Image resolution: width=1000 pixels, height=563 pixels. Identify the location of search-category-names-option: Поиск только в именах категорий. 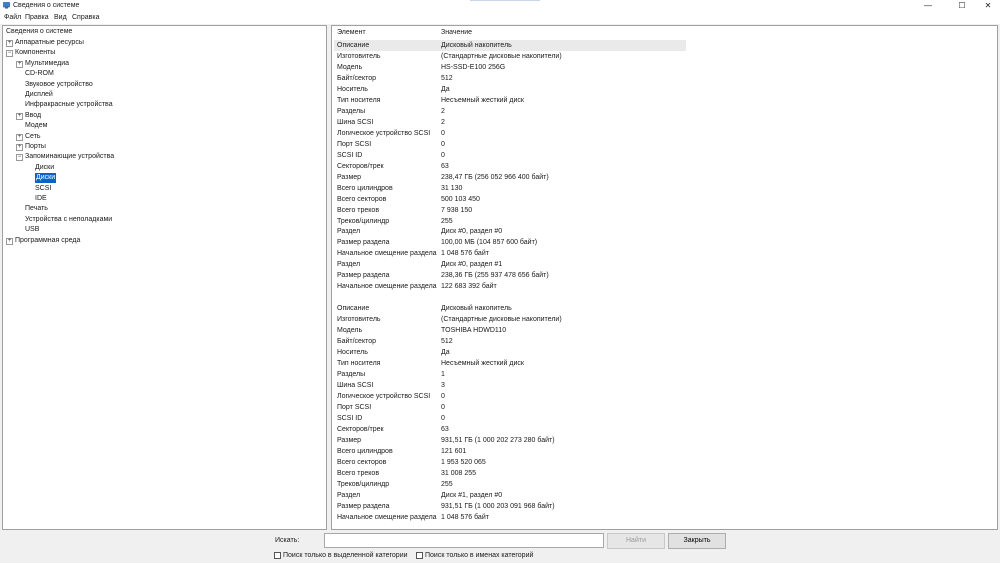
(481, 555).